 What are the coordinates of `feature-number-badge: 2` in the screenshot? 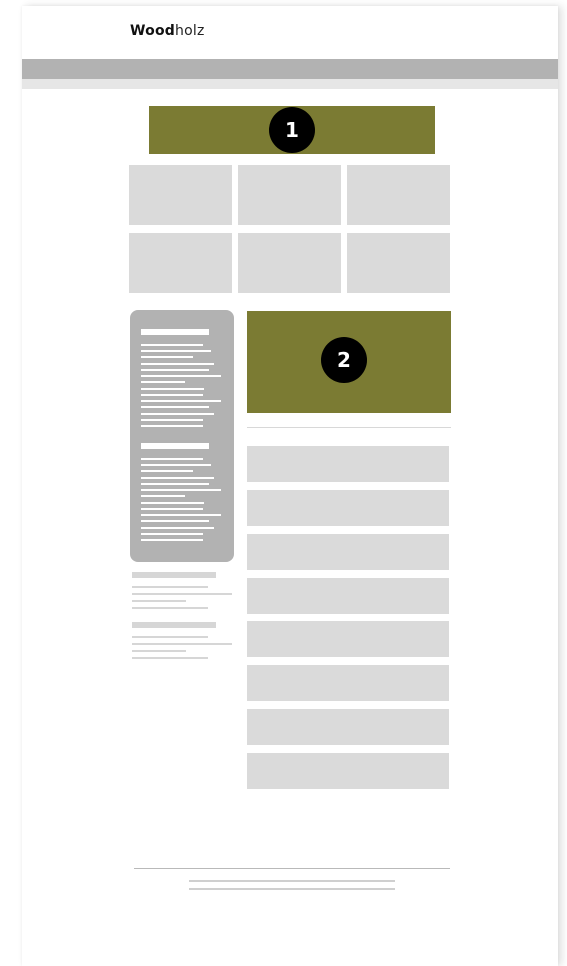 It's located at (344, 360).